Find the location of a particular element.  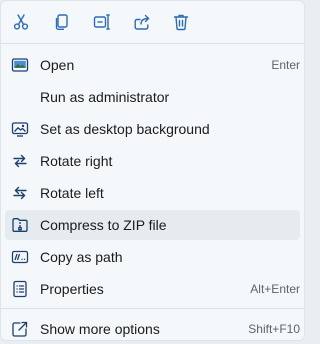

menu-item-label: Run as administrator is located at coordinates (105, 97).